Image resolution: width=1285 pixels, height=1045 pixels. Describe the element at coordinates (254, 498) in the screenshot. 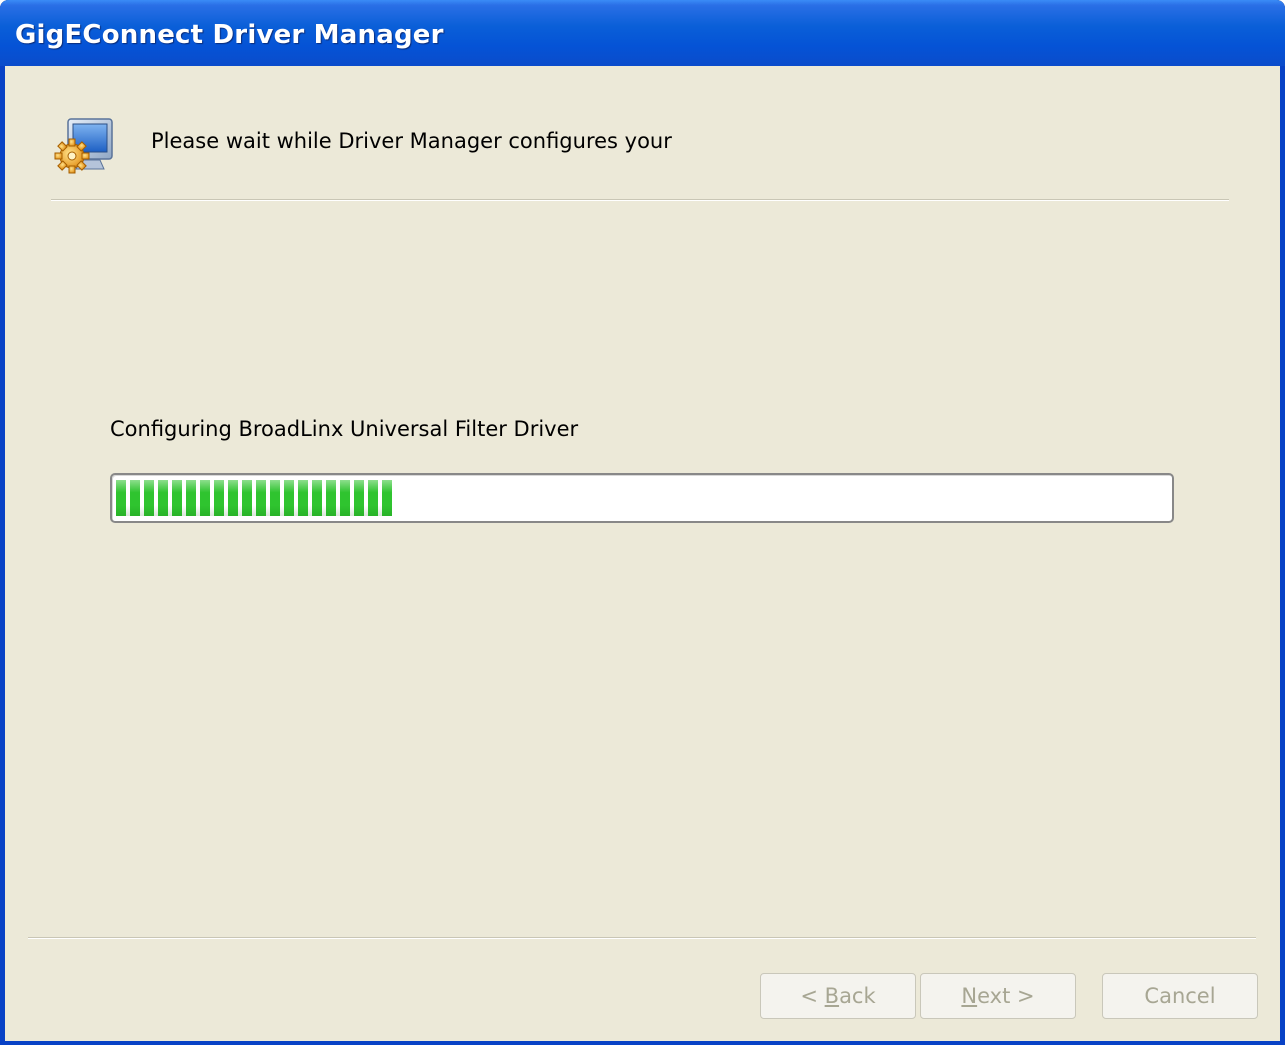

I see `progress-bar-fill` at that location.